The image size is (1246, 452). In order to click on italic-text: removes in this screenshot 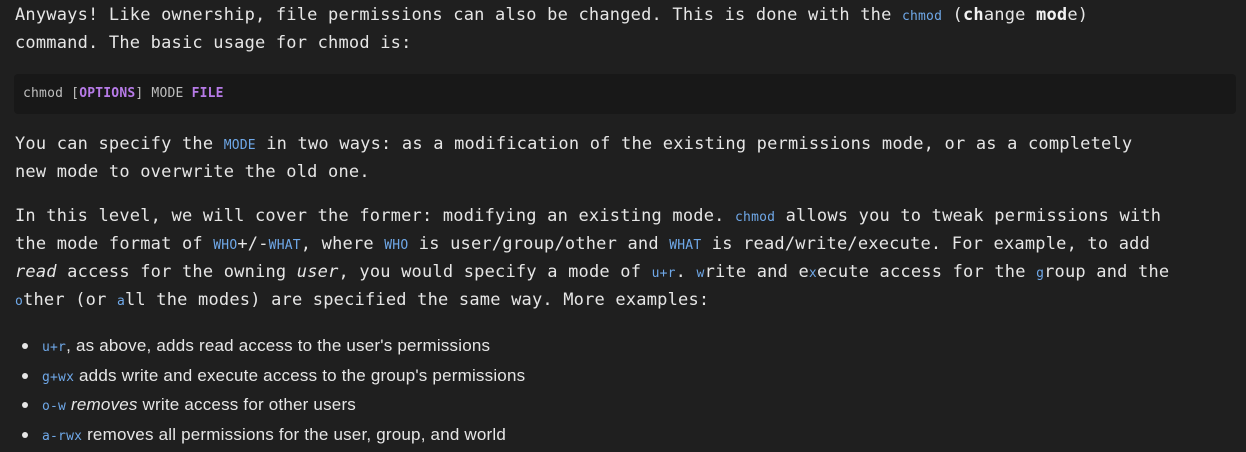, I will do `click(104, 404)`.